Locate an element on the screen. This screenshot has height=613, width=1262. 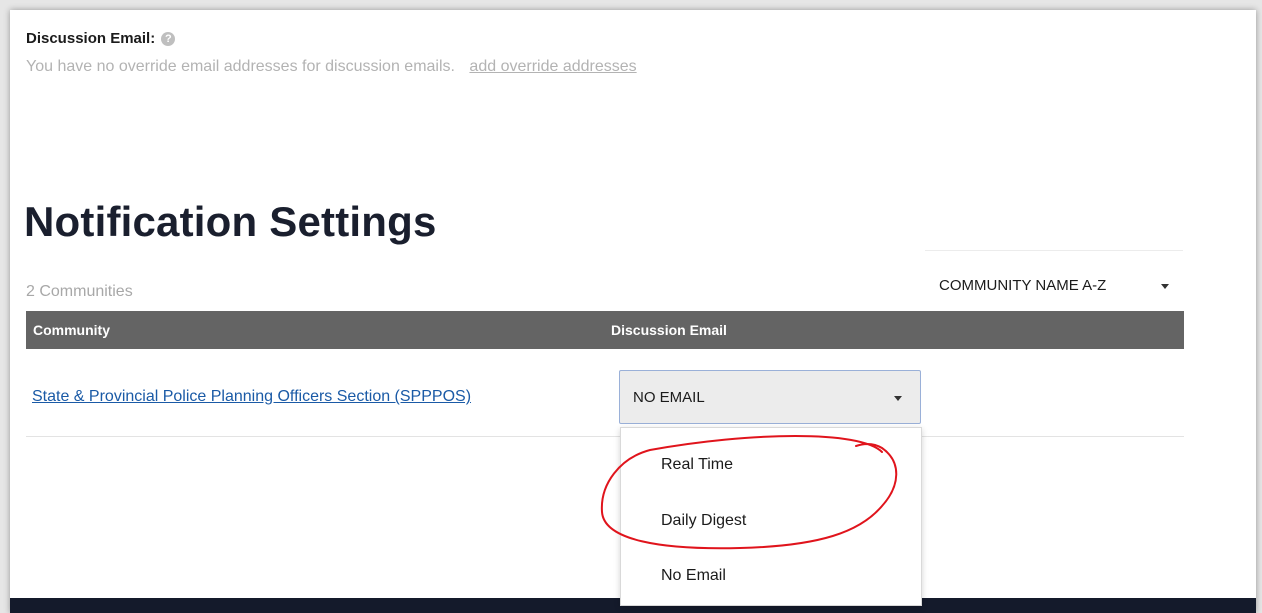
sort-dropdown: COMMUNITY NAME A-Z is located at coordinates (1054, 275).